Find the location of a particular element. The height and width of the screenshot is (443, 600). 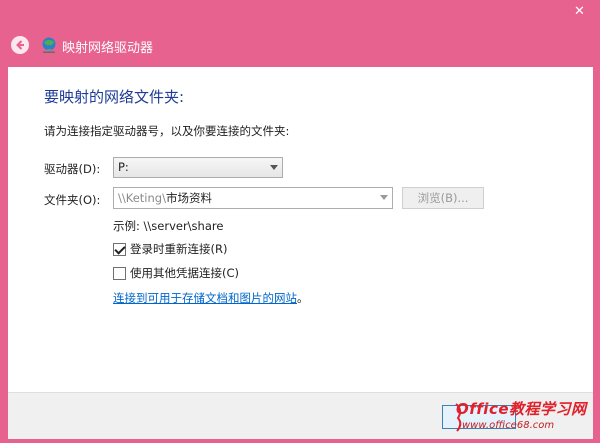

folder-input: \\Keting\市场资料 is located at coordinates (253, 198).